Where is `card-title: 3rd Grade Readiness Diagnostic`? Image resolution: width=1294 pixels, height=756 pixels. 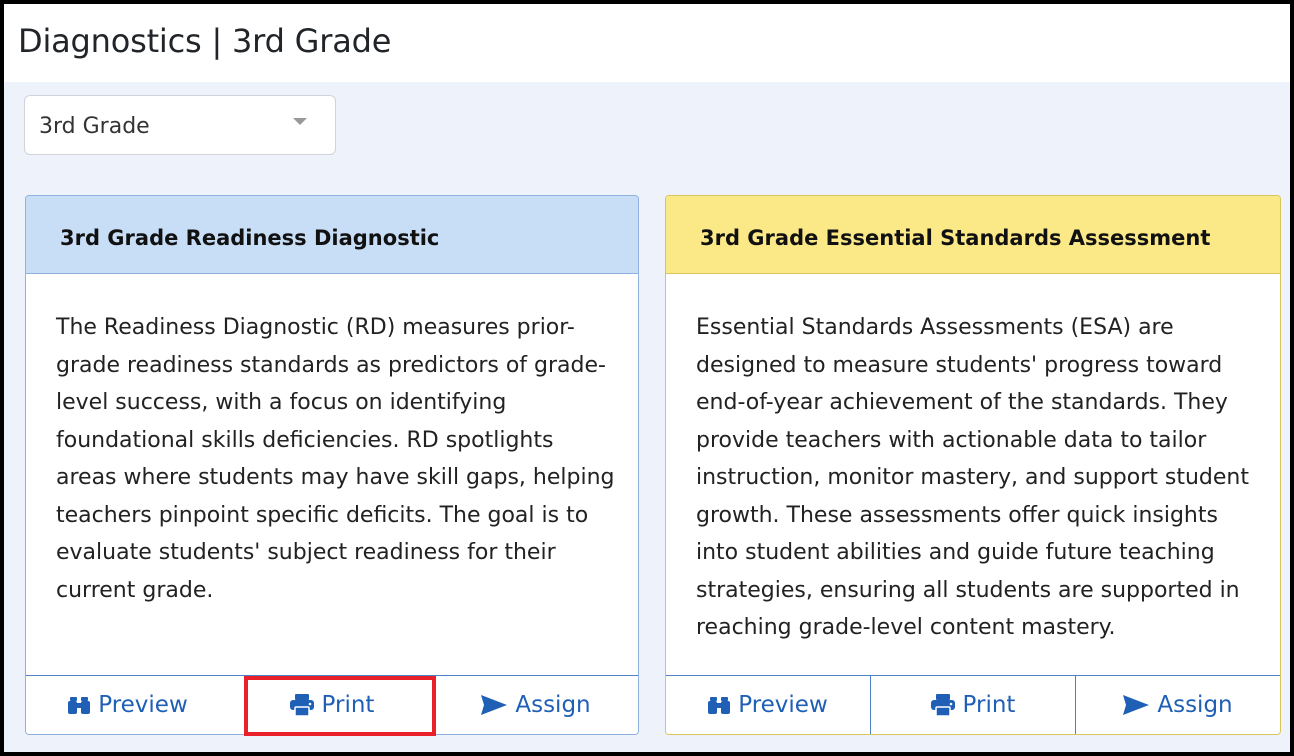 card-title: 3rd Grade Readiness Diagnostic is located at coordinates (250, 238).